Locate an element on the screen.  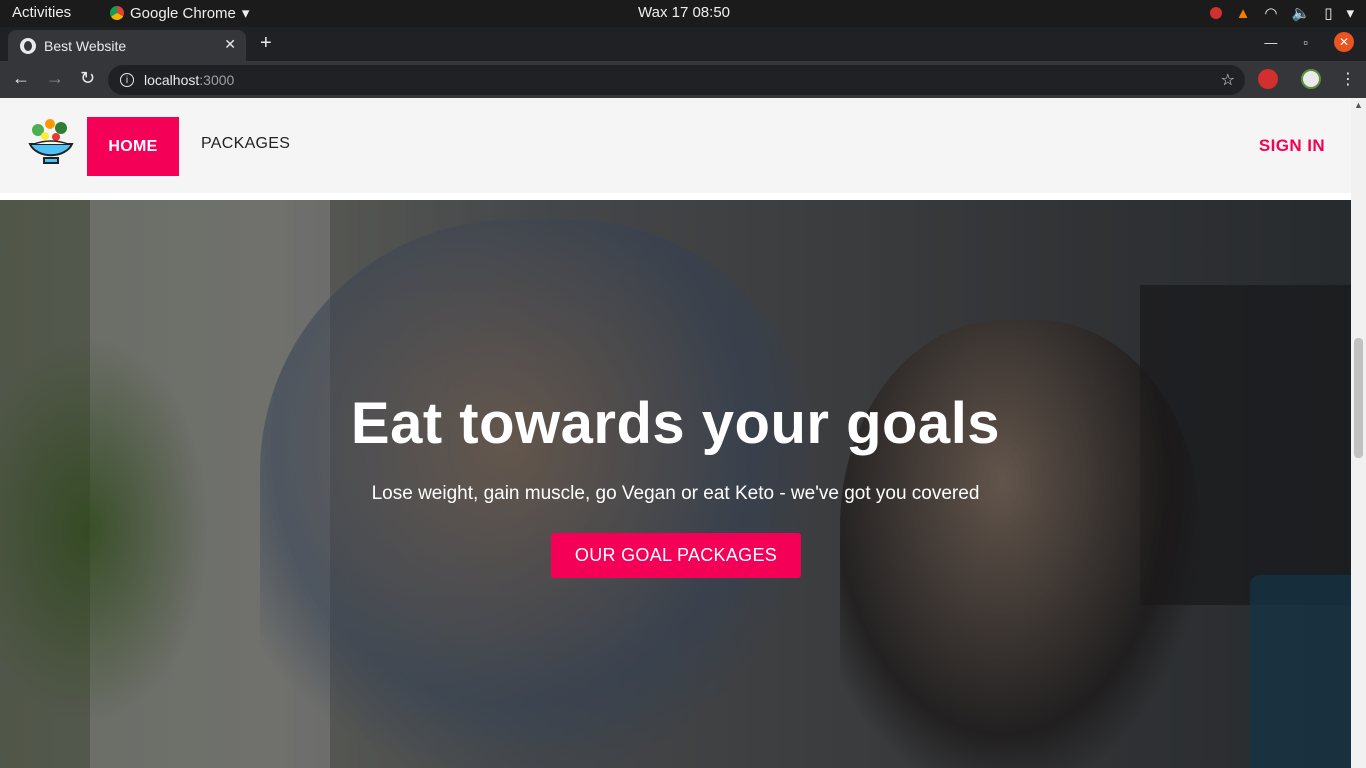
system-tray: ▲ ◠ 🔈 ▯ ▾ is located at coordinates (1281, 13).